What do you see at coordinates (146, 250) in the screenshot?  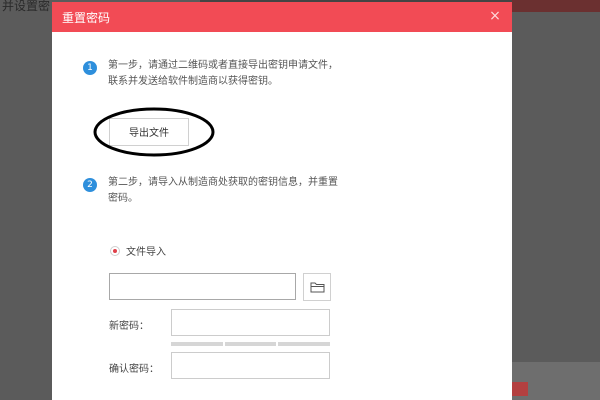 I see `file-import-label: 文件导入` at bounding box center [146, 250].